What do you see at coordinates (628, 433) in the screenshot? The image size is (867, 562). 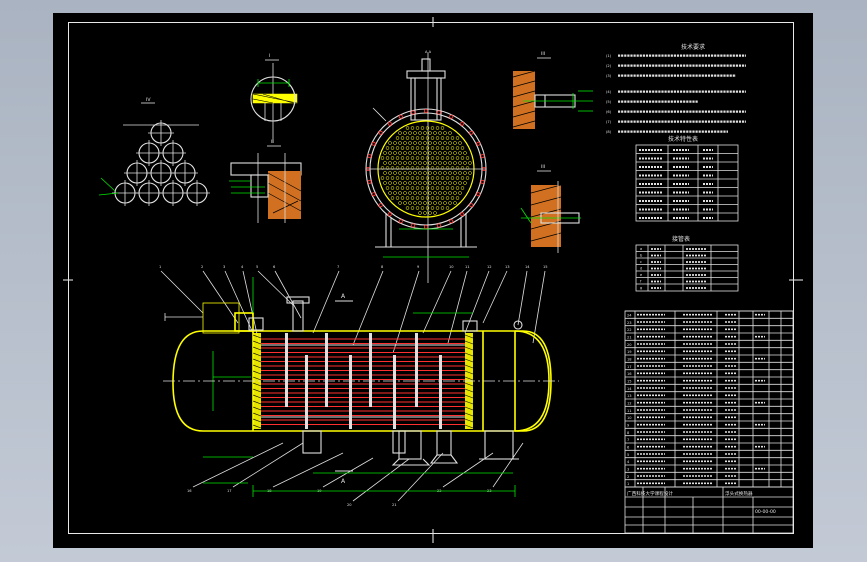 I see `svg-text: 8` at bounding box center [628, 433].